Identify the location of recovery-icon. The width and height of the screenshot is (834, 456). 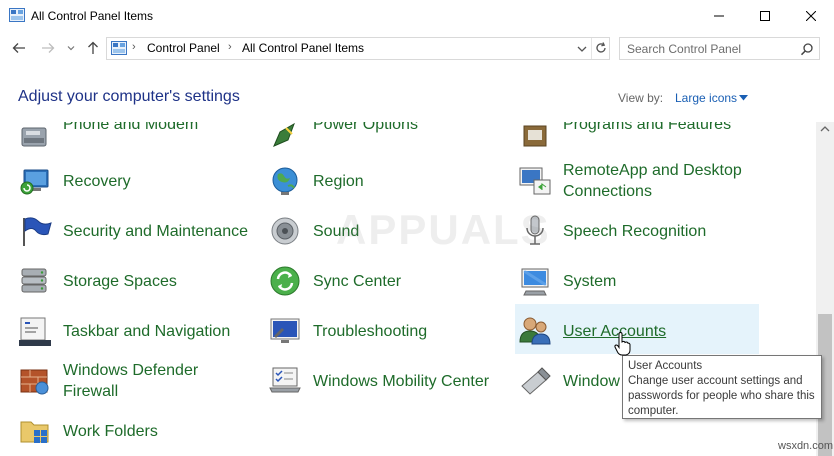
(34, 182).